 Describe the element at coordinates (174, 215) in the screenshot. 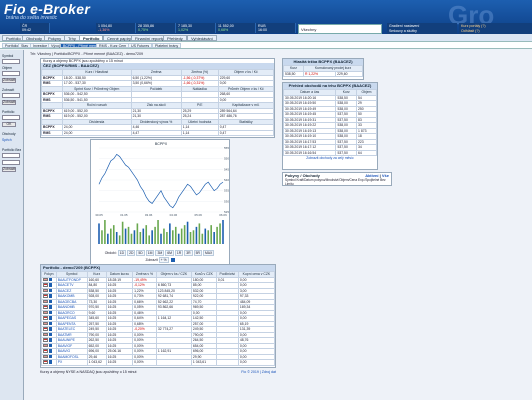

I see `x-tick-label: 04.06` at that location.